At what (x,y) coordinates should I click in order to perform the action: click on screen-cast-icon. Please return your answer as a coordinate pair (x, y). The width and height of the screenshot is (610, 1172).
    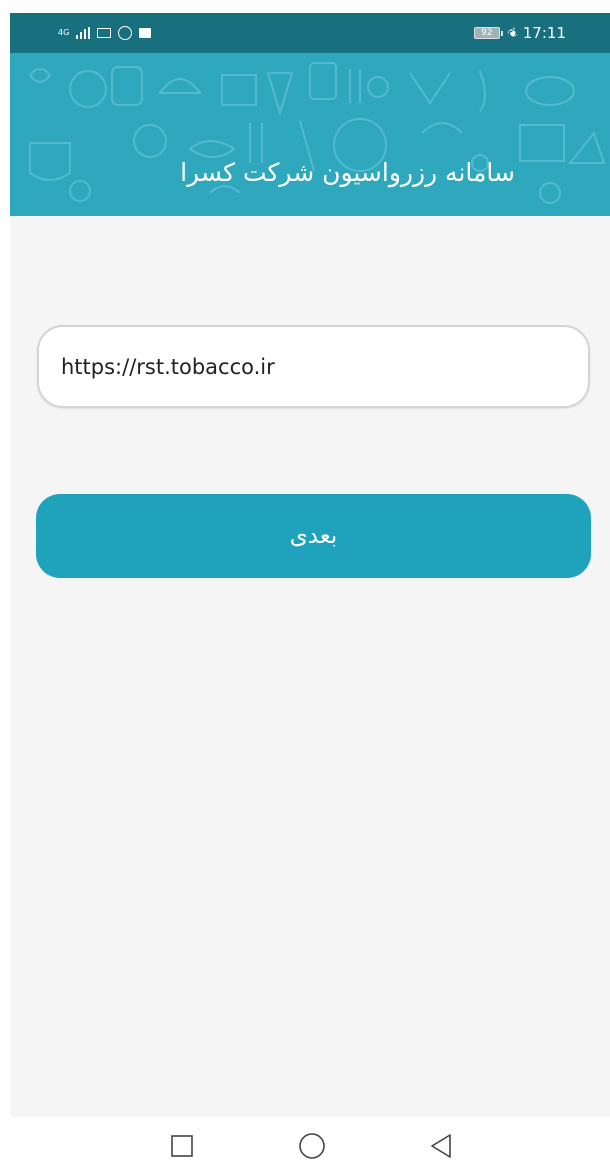
    Looking at the image, I should click on (104, 33).